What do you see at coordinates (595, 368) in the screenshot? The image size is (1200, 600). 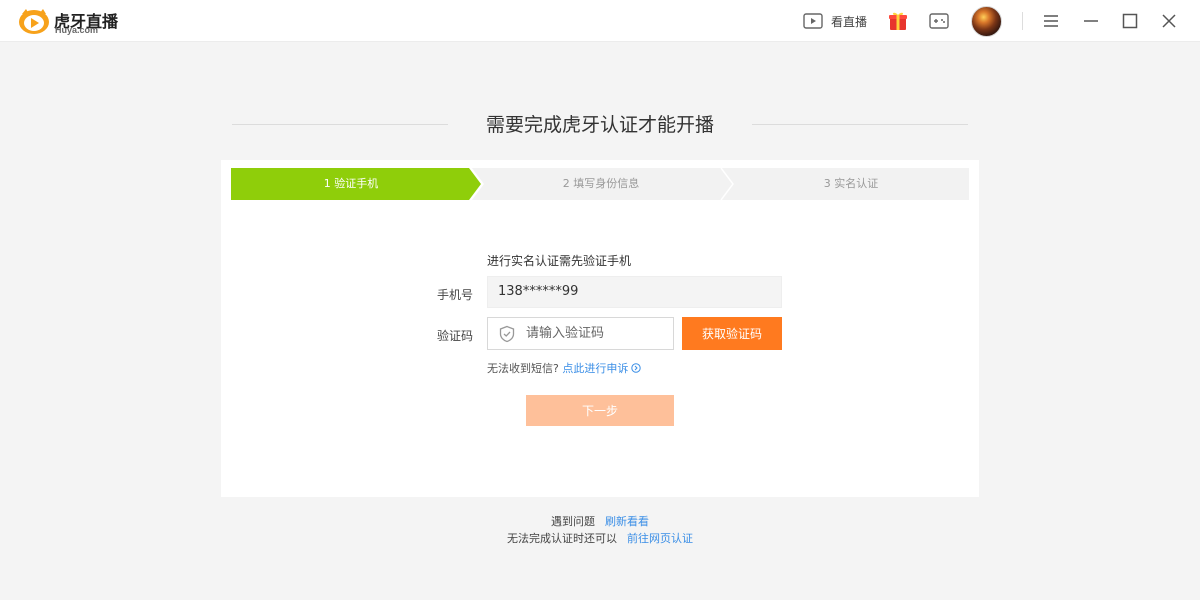 I see `appeal-link-label: 点此进行申诉` at bounding box center [595, 368].